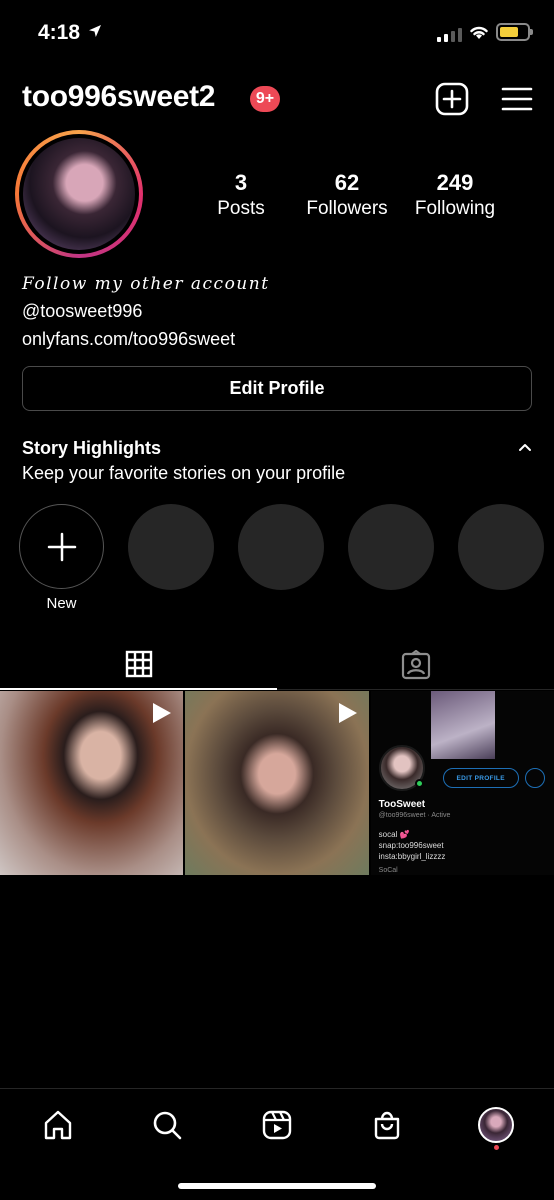 Image resolution: width=554 pixels, height=1200 pixels. Describe the element at coordinates (449, 34) in the screenshot. I see `cellular-signal-icon` at that location.